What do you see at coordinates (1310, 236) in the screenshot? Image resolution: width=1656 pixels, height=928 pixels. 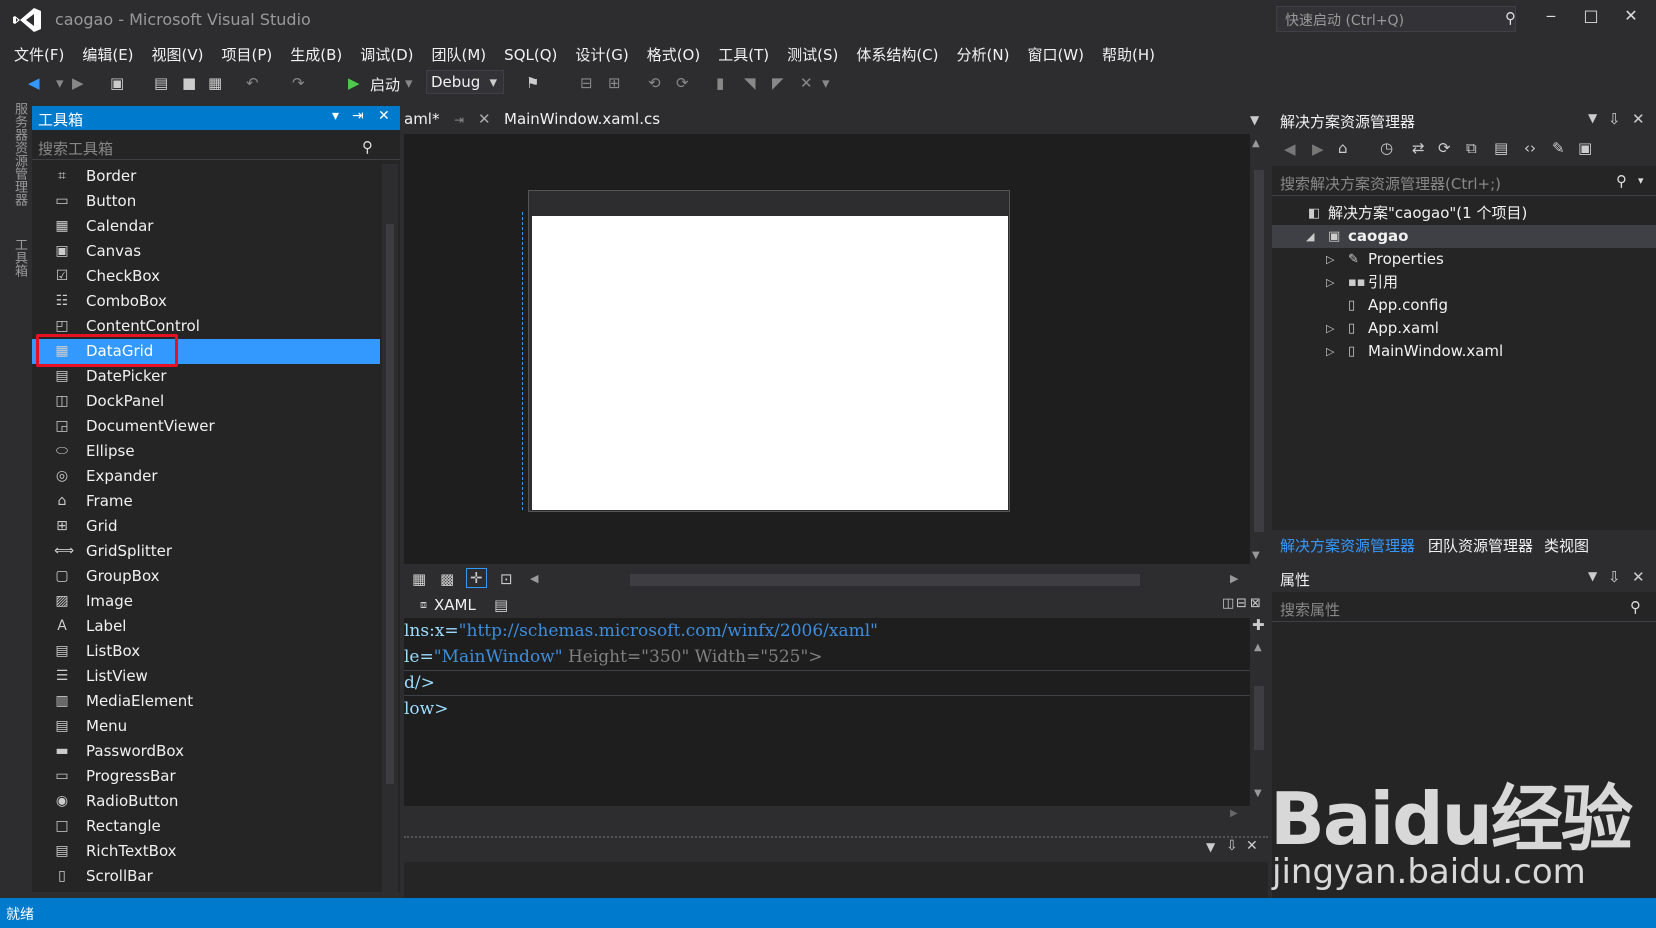 I see `expanded-arrow-icon: ◢` at bounding box center [1310, 236].